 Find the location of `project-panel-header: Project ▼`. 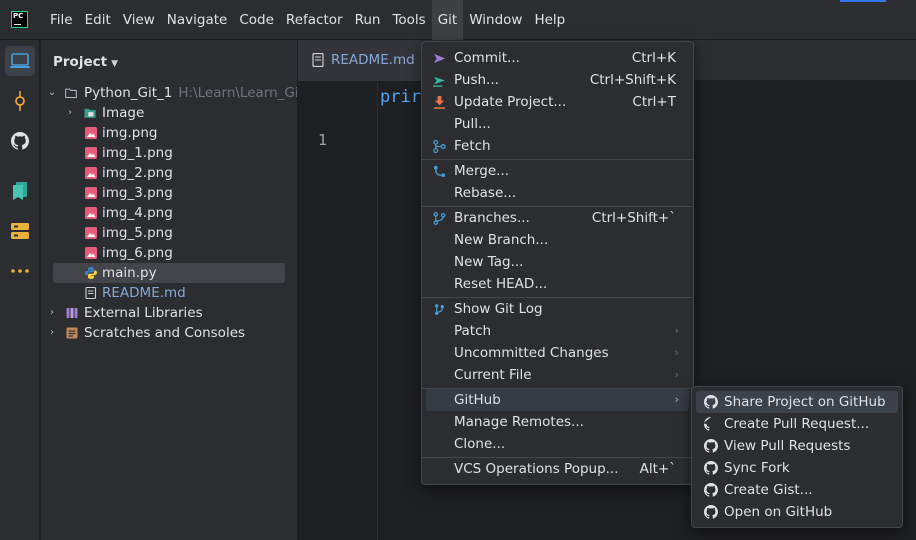

project-panel-header: Project ▼ is located at coordinates (85, 62).